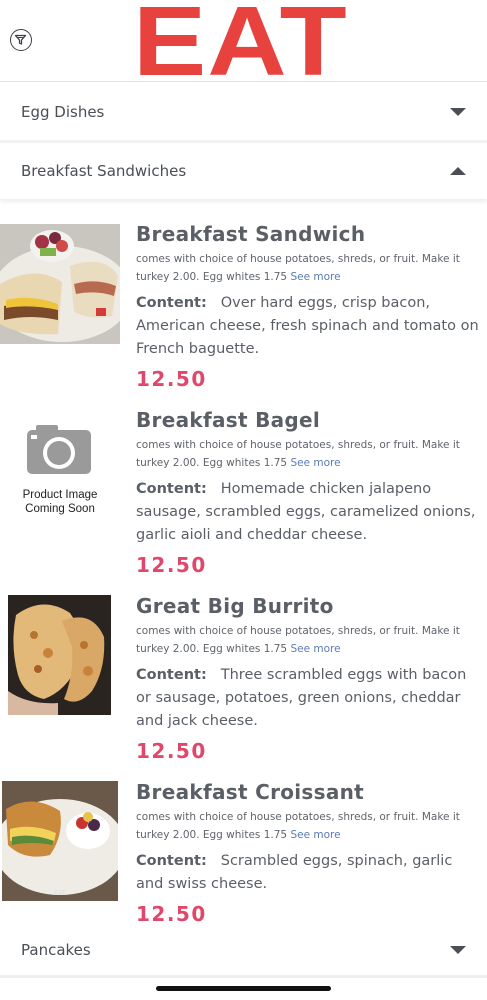  What do you see at coordinates (60, 502) in the screenshot?
I see `placeholder-text: Product Image Coming Soon` at bounding box center [60, 502].